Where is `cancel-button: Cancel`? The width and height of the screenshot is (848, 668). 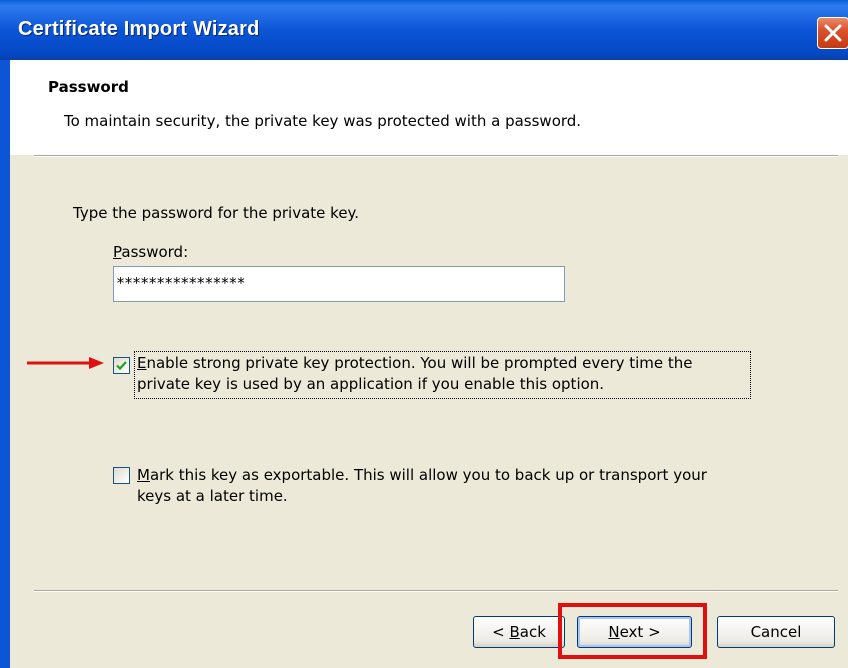
cancel-button: Cancel is located at coordinates (776, 632).